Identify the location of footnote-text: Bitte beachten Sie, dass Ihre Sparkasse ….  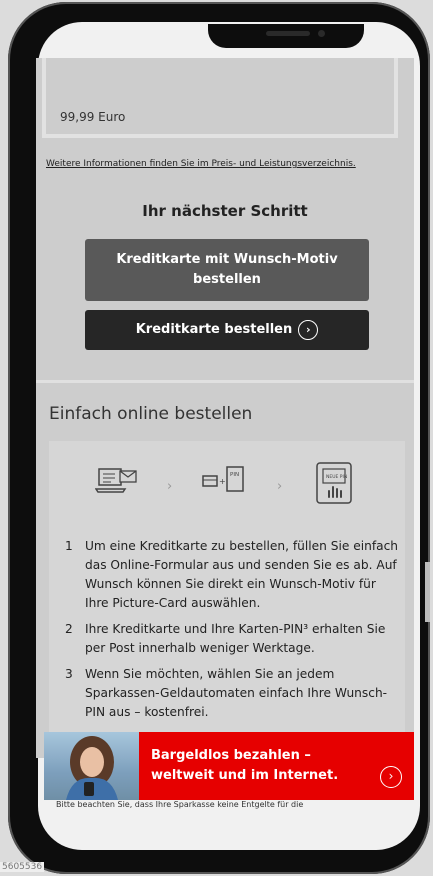
(180, 804).